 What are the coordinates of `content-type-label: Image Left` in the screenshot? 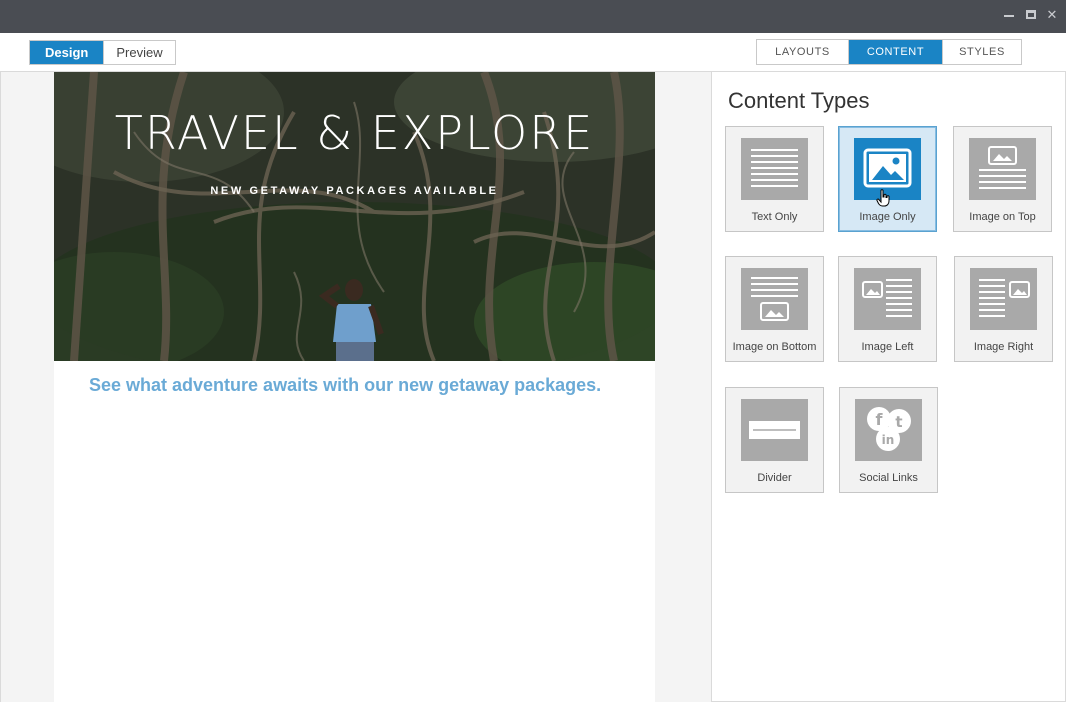 It's located at (887, 347).